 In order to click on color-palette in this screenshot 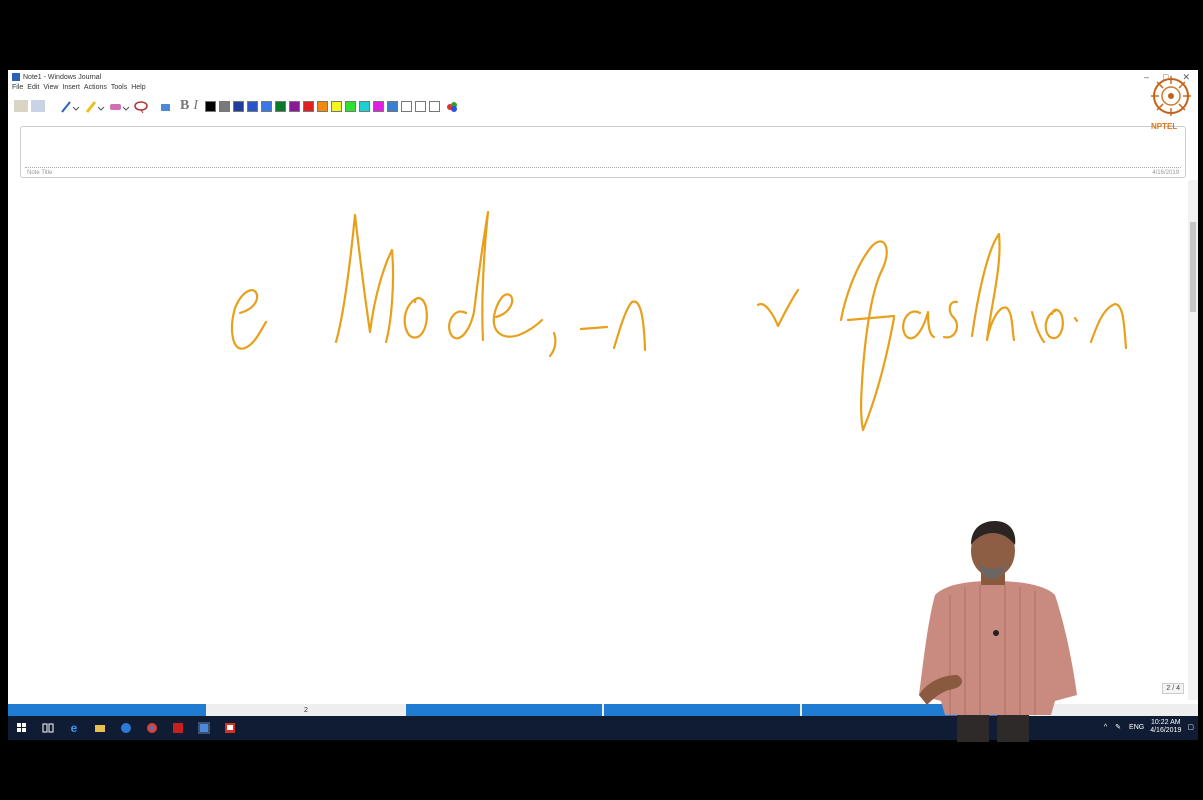, I will do `click(321, 106)`.